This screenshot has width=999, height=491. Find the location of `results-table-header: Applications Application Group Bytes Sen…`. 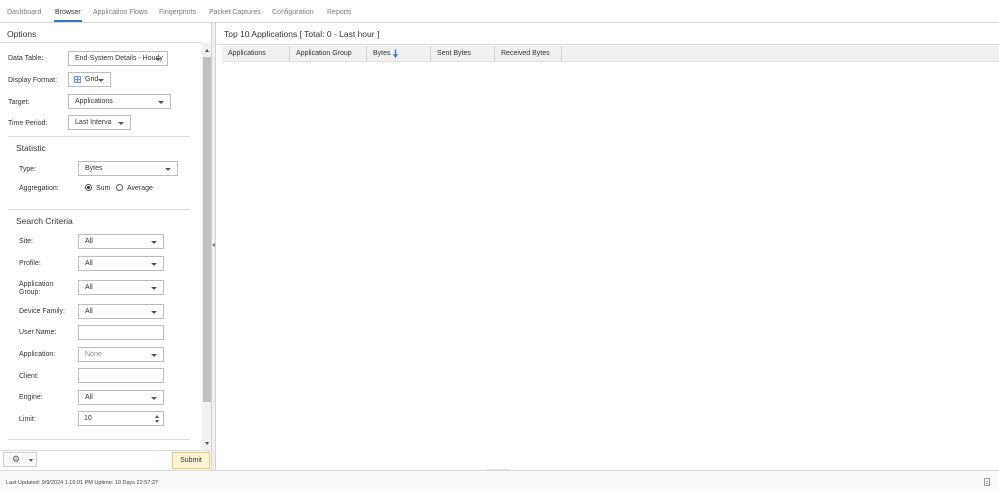

results-table-header: Applications Application Group Bytes Sen… is located at coordinates (610, 54).